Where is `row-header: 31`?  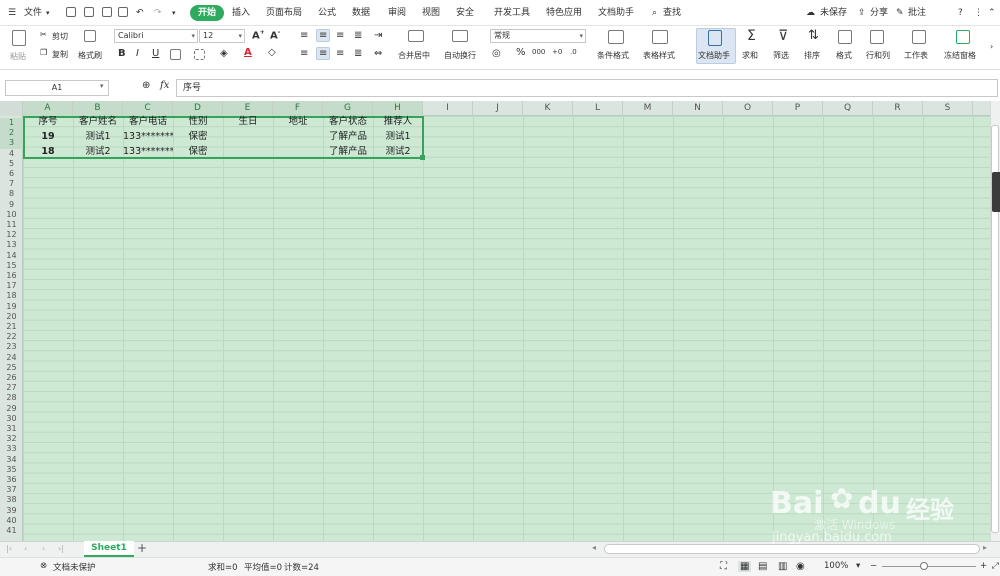
row-header: 31 is located at coordinates (11, 429).